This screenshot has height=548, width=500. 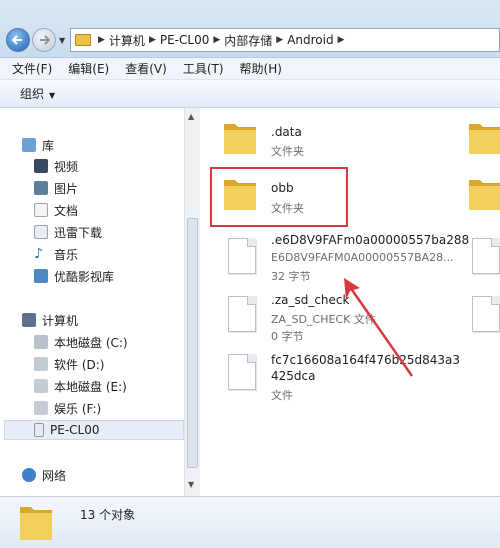 I want to click on sidebar-item-label: 娱乐 (F:), so click(x=78, y=408).